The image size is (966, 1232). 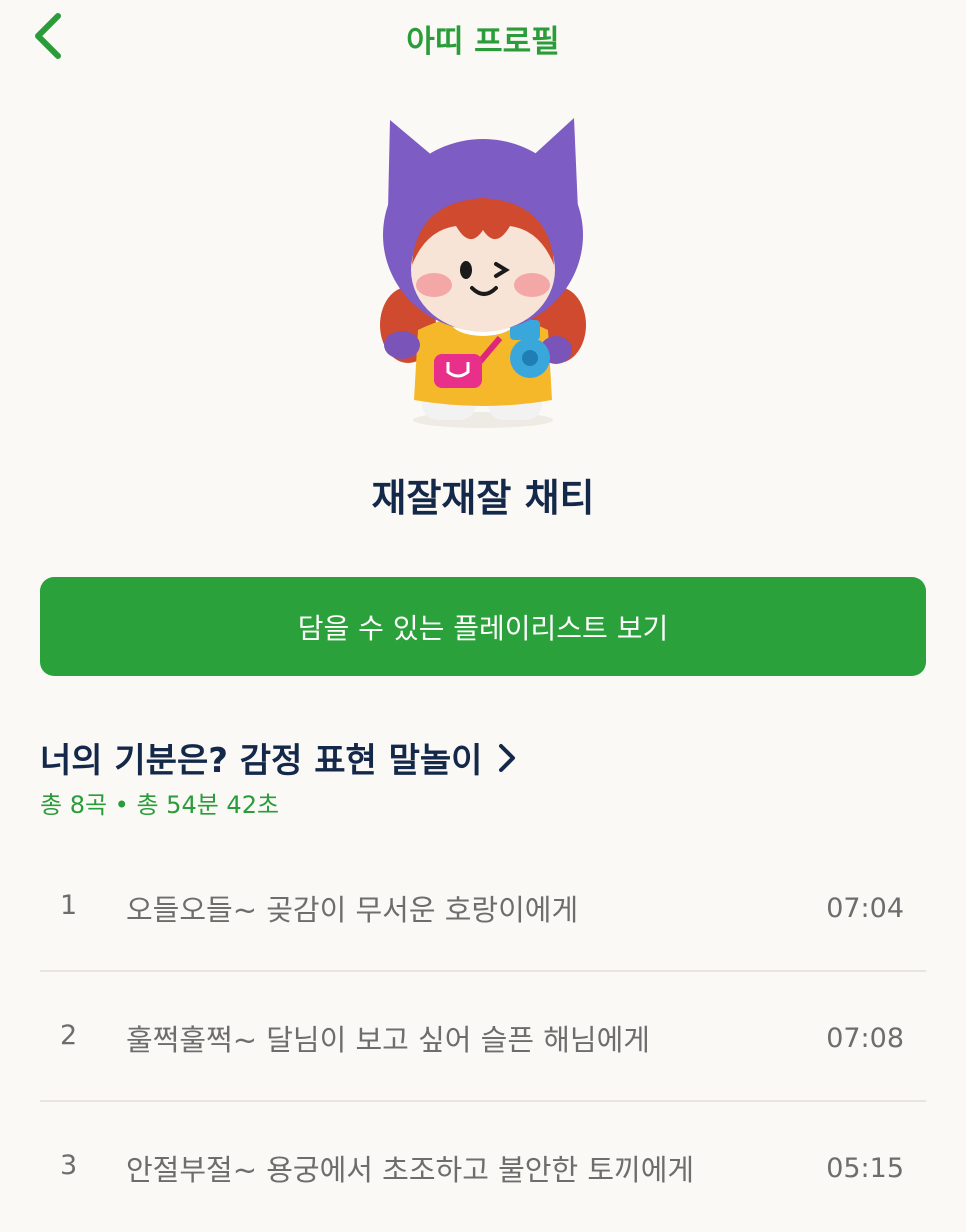 I want to click on track-row: 1 오들오들~ 곶감이 무서운 호랑이에게 07:04, so click(x=483, y=907).